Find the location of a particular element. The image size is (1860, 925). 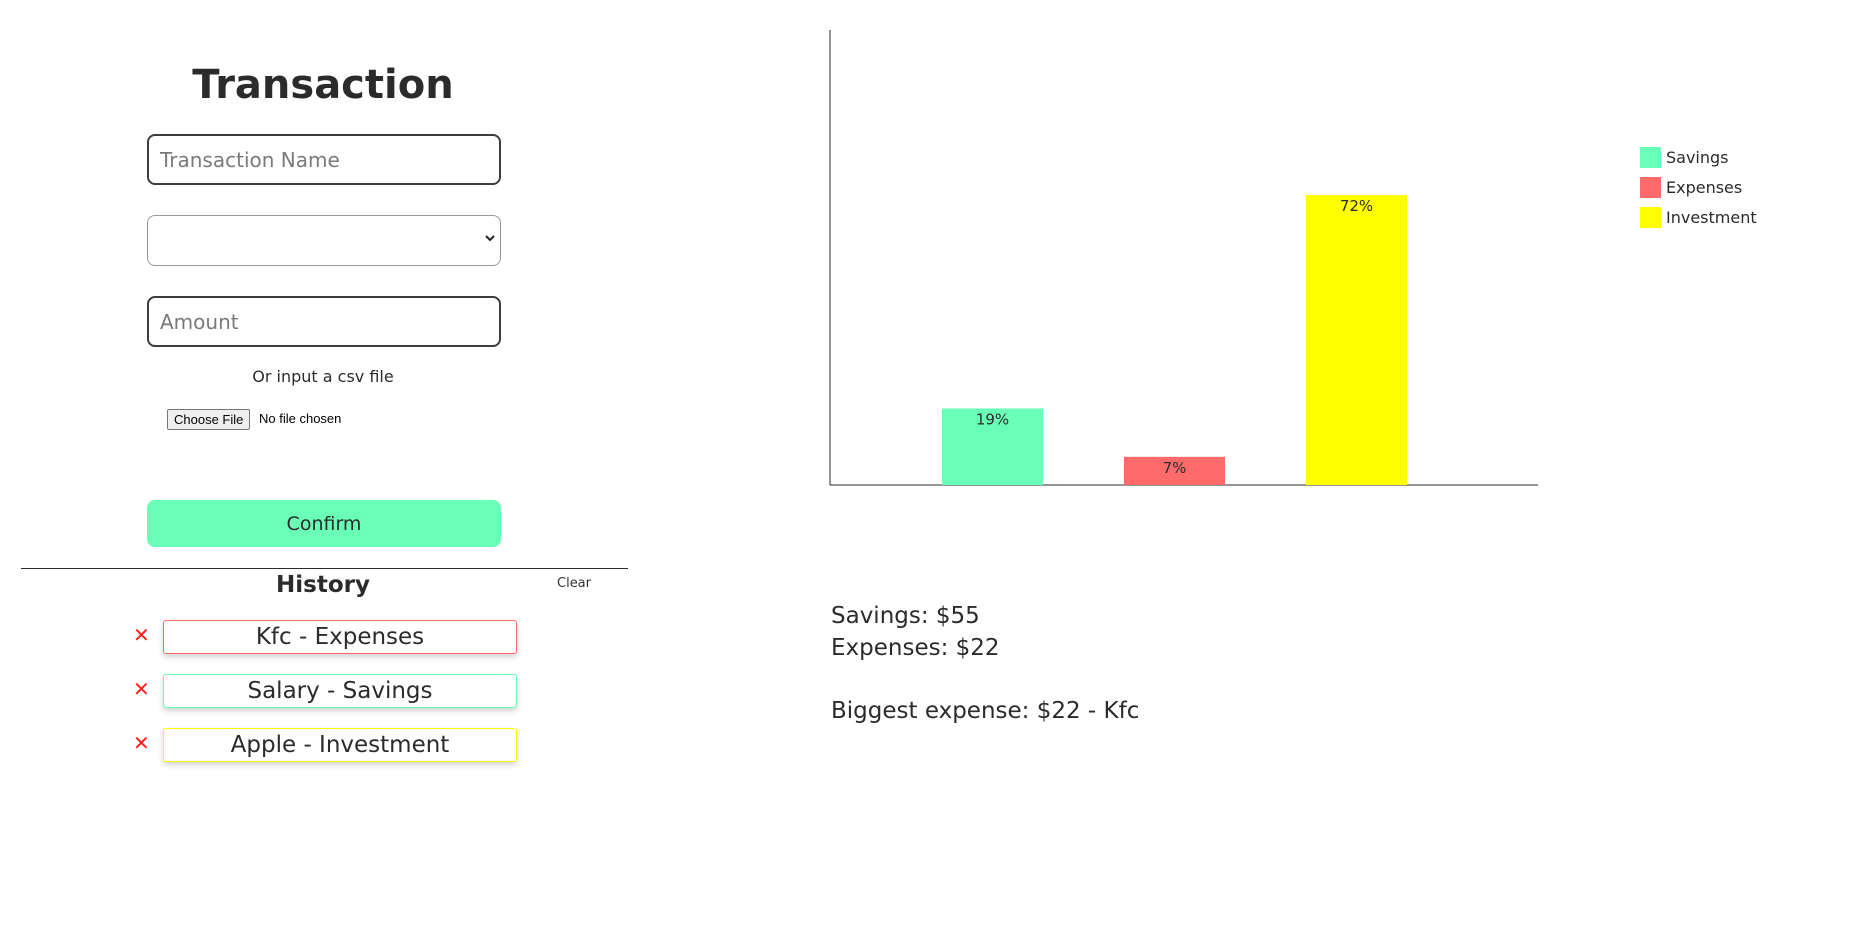

history-title: History is located at coordinates (323, 585).